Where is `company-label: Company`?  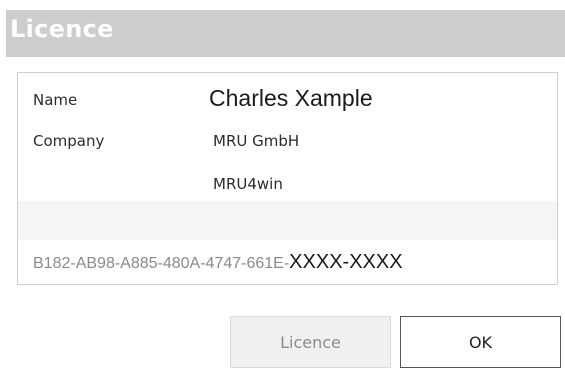
company-label: Company is located at coordinates (69, 141).